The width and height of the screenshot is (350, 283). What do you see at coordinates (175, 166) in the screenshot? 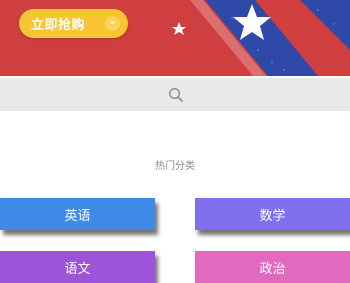
I see `section-title-hot-categories: 热门分类` at bounding box center [175, 166].